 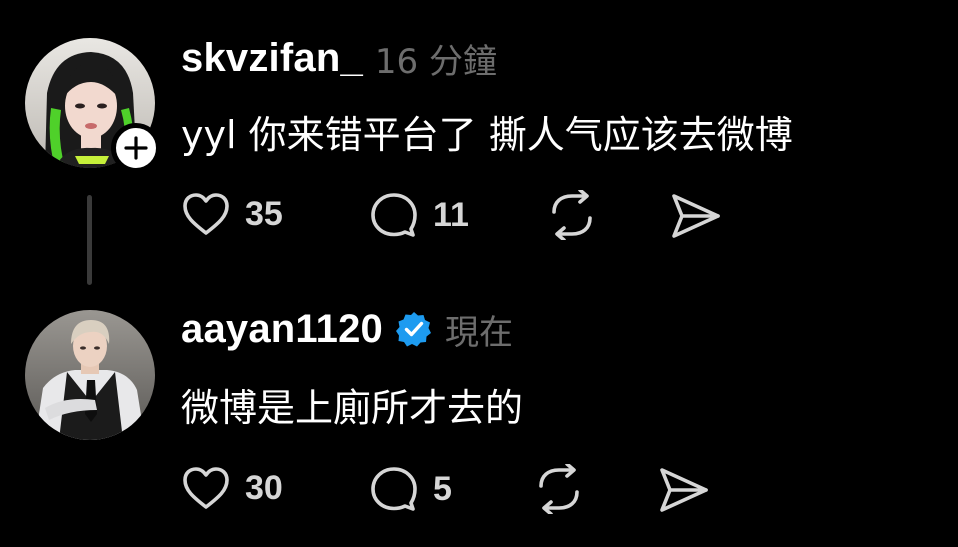 I want to click on plus-icon, so click(x=136, y=148).